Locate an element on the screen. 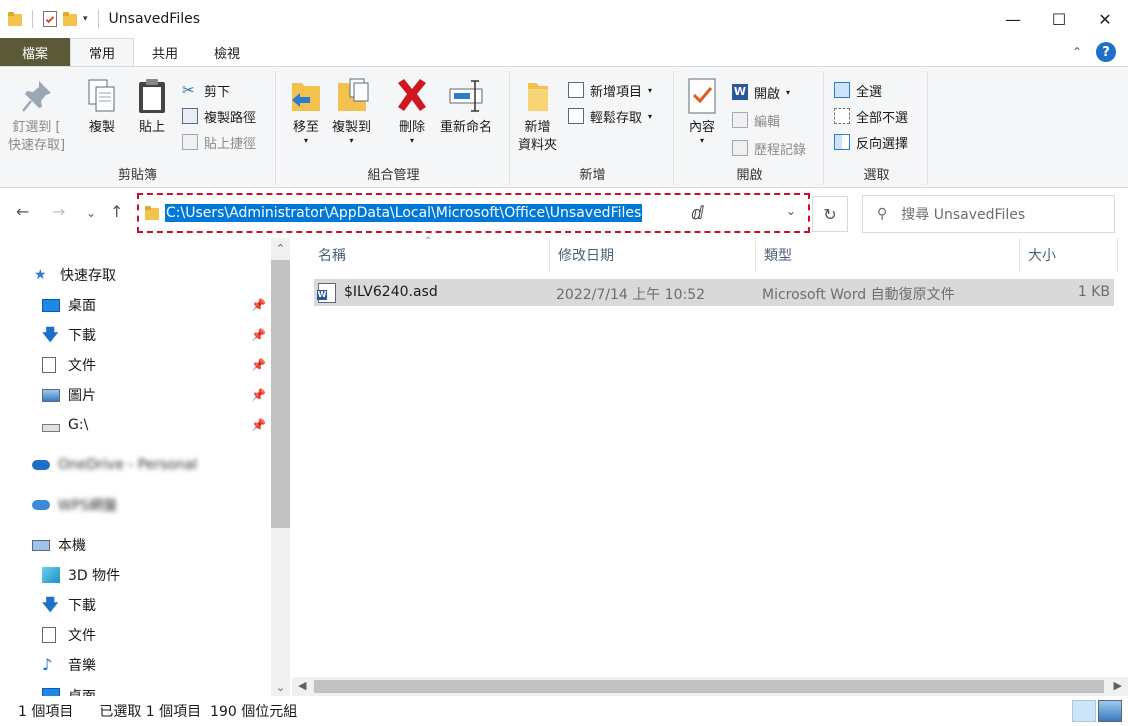  scroll-down-icon: ⌄ is located at coordinates (280, 687).